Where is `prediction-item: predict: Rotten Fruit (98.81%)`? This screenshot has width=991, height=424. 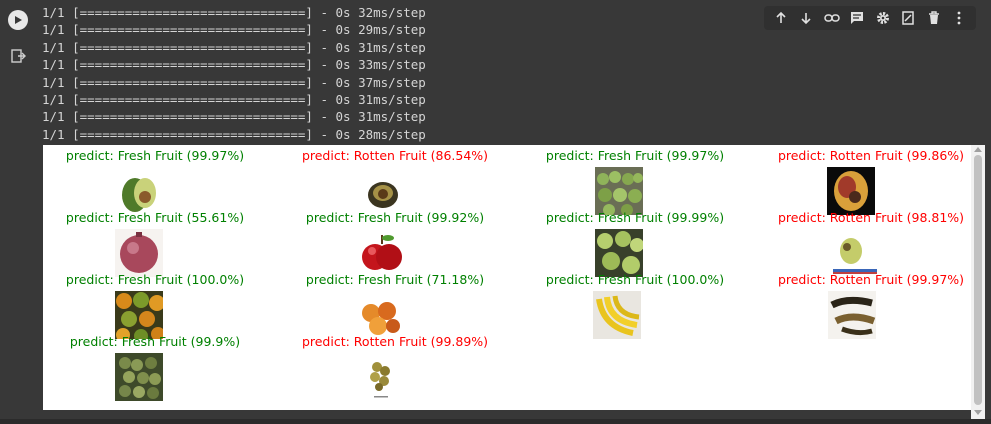
prediction-item: predict: Rotten Fruit (98.81%) is located at coordinates (871, 242).